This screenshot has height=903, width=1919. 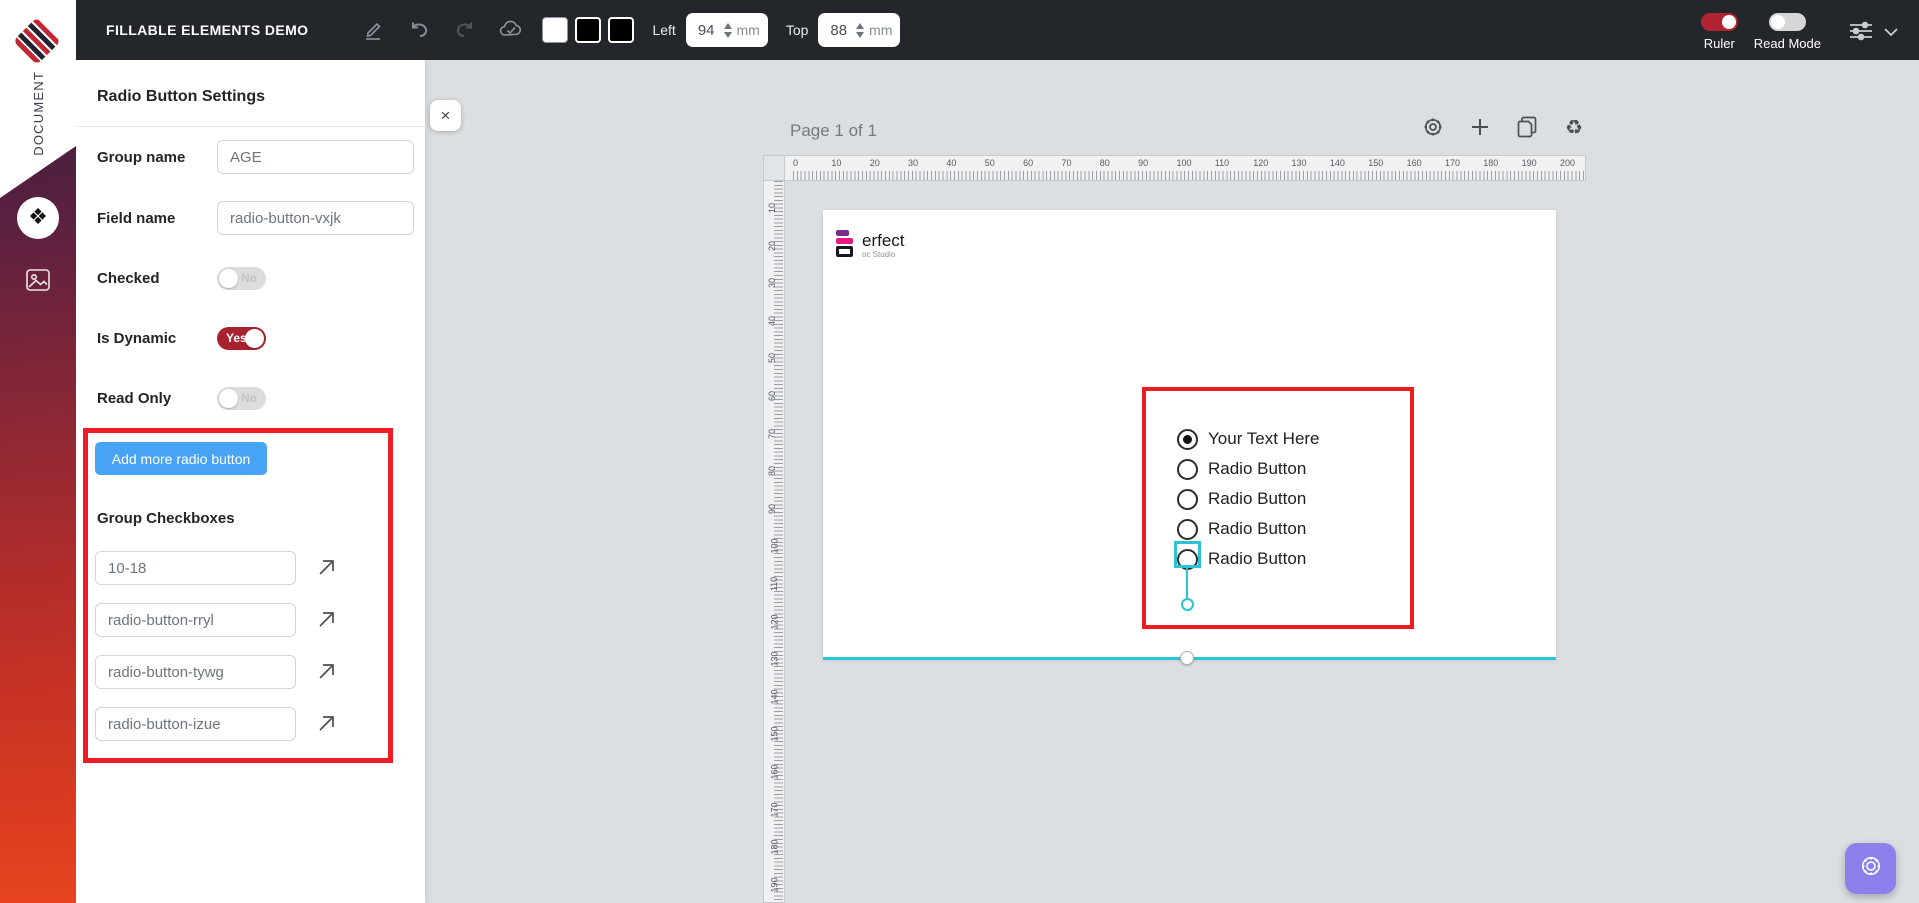 I want to click on radio-icon-checked, so click(x=1187, y=439).